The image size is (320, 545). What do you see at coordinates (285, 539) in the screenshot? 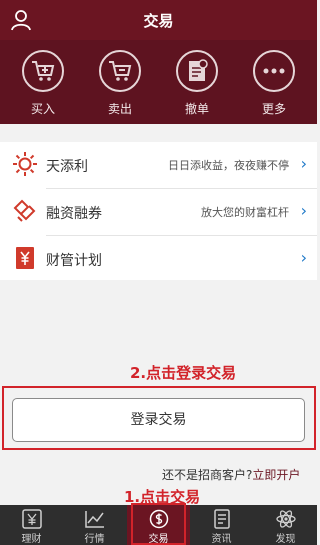
I see `tab-label: 发现` at bounding box center [285, 539].